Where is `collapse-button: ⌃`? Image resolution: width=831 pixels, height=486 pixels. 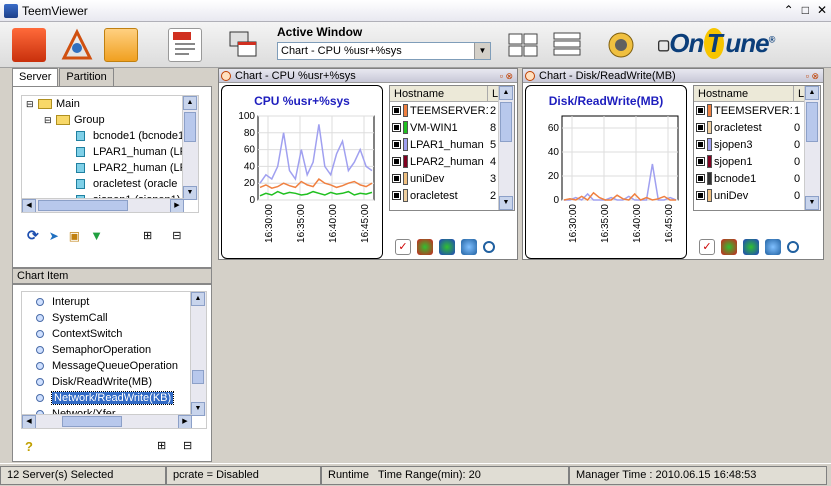
collapse-button: ⌃ is located at coordinates (789, 10).